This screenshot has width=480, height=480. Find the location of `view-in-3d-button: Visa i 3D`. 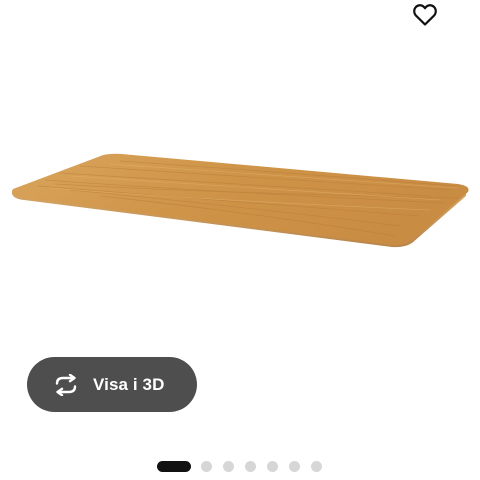

view-in-3d-button: Visa i 3D is located at coordinates (112, 384).